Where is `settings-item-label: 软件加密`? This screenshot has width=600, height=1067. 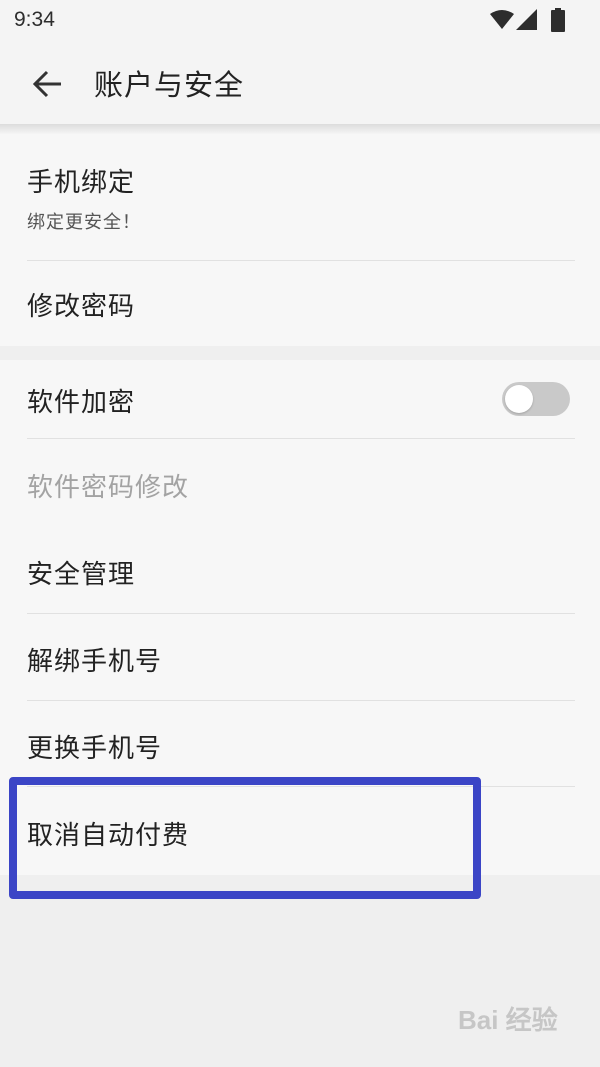
settings-item-label: 软件加密 is located at coordinates (81, 403).